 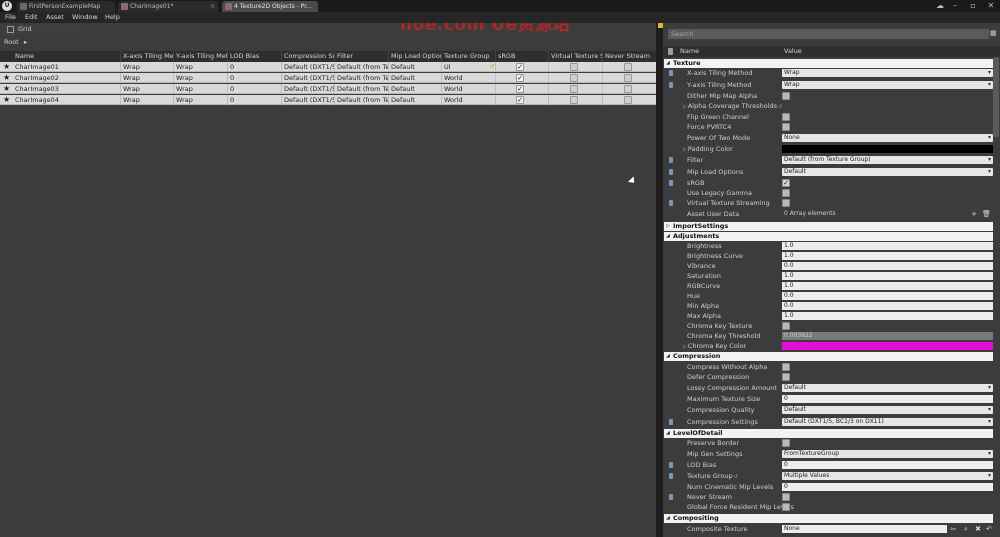 I want to click on menu-window: Window, so click(x=85, y=17).